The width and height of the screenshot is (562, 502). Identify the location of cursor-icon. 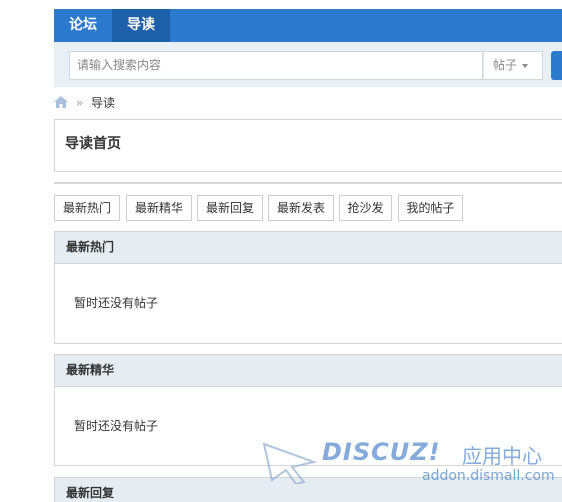
(290, 463).